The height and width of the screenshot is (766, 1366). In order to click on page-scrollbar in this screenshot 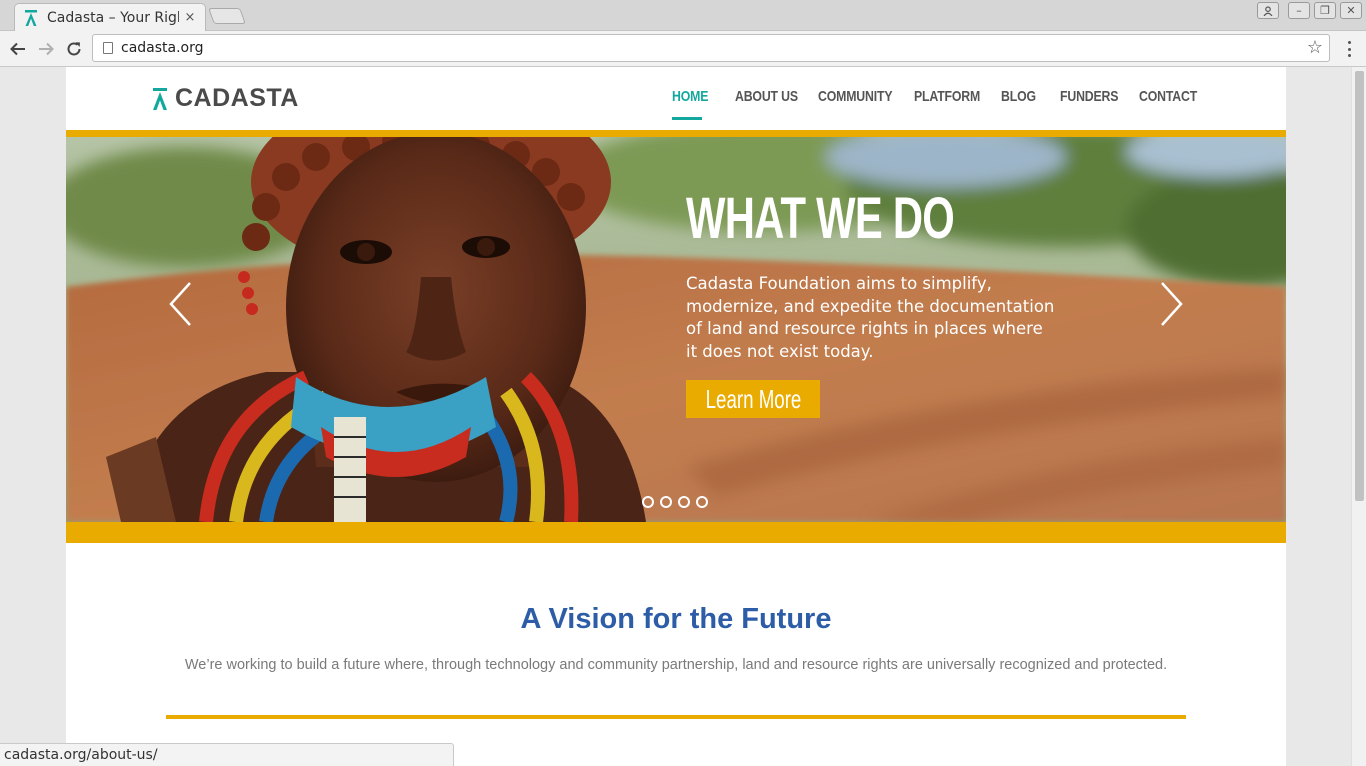, I will do `click(1358, 416)`.